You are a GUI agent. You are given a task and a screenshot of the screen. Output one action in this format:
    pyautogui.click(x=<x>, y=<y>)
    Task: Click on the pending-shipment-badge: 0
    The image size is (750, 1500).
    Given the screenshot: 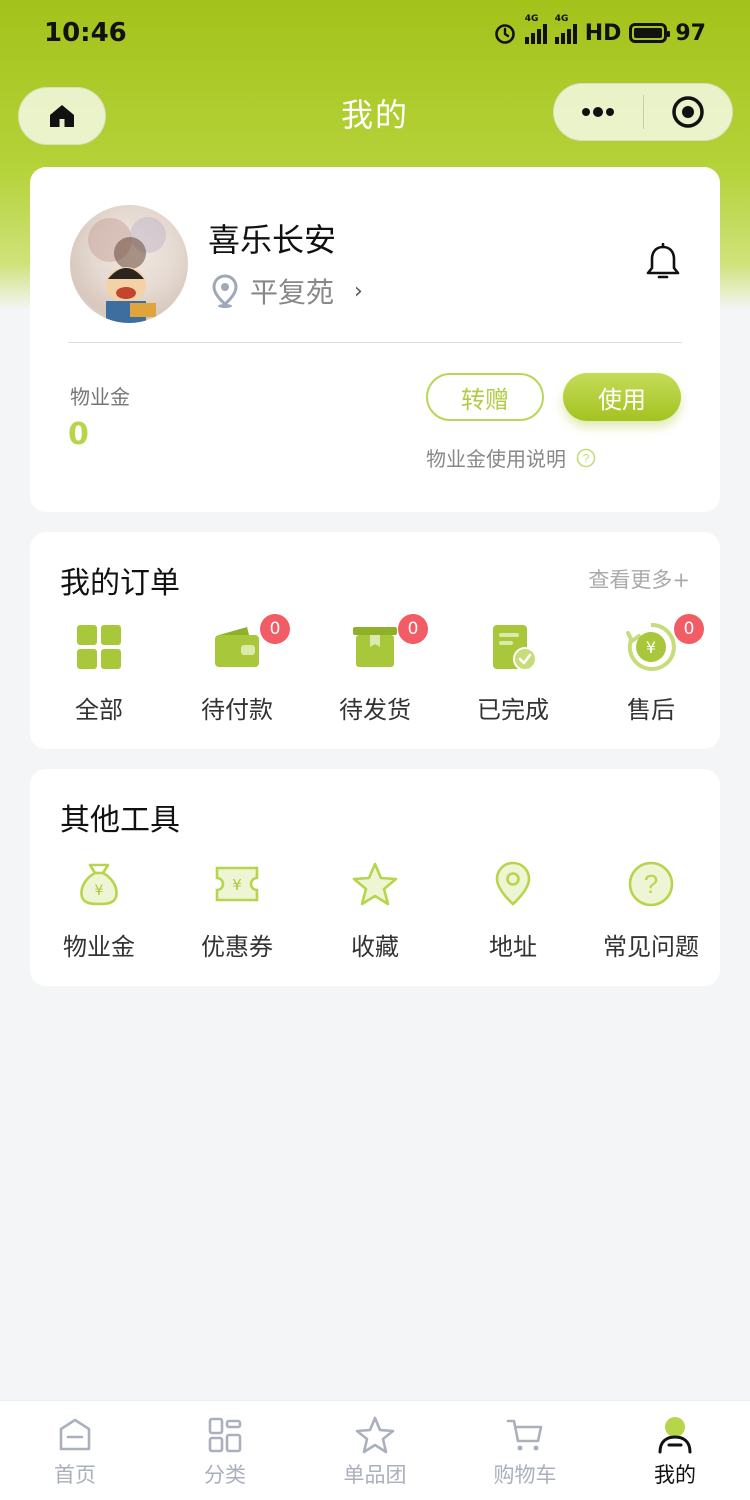 What is the action you would take?
    pyautogui.click(x=413, y=629)
    